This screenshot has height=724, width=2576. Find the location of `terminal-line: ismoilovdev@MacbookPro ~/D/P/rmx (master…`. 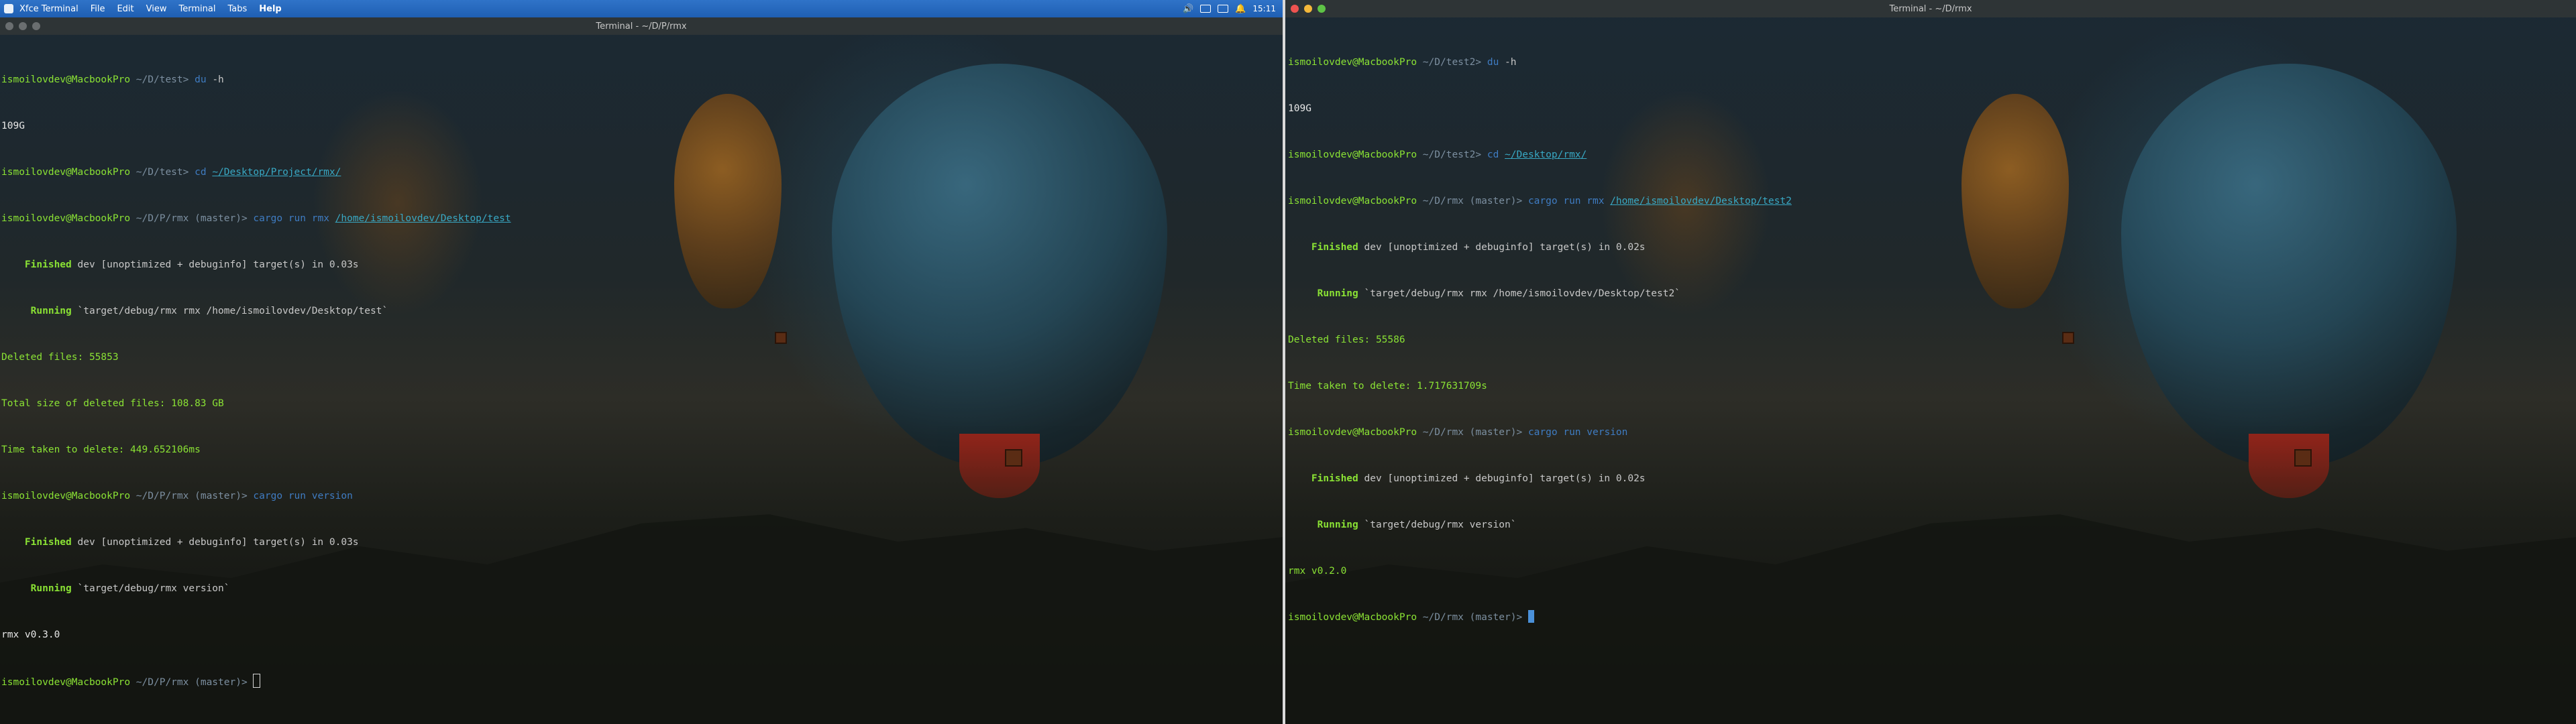

terminal-line: ismoilovdev@MacbookPro ~/D/P/rmx (master… is located at coordinates (256, 219).